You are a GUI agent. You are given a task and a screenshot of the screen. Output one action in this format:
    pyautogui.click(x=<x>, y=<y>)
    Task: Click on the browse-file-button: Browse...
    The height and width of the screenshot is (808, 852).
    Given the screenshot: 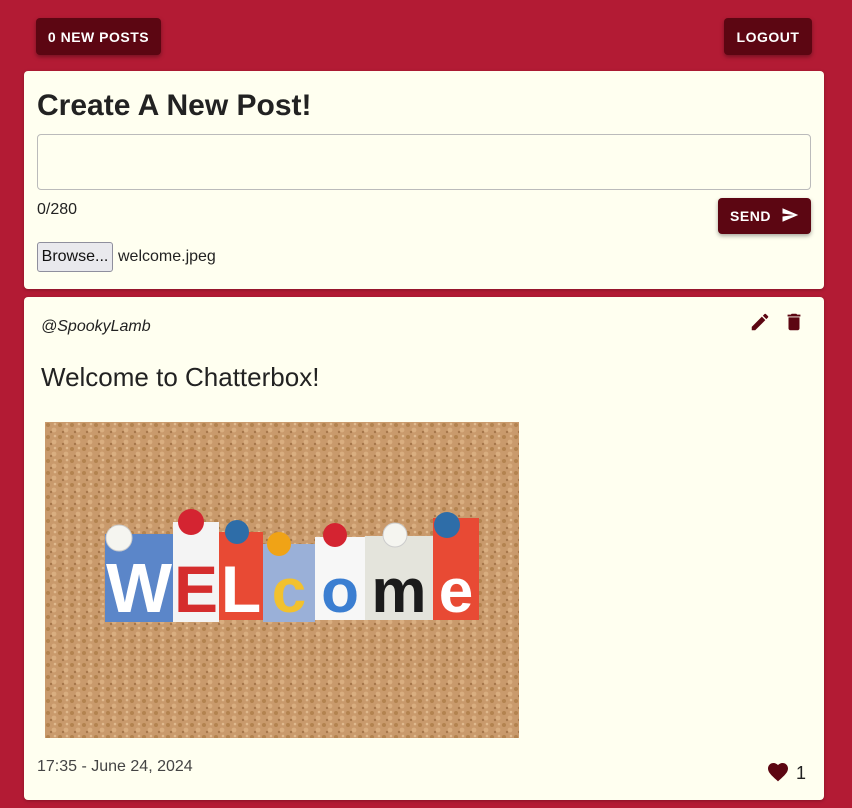 What is the action you would take?
    pyautogui.click(x=75, y=257)
    